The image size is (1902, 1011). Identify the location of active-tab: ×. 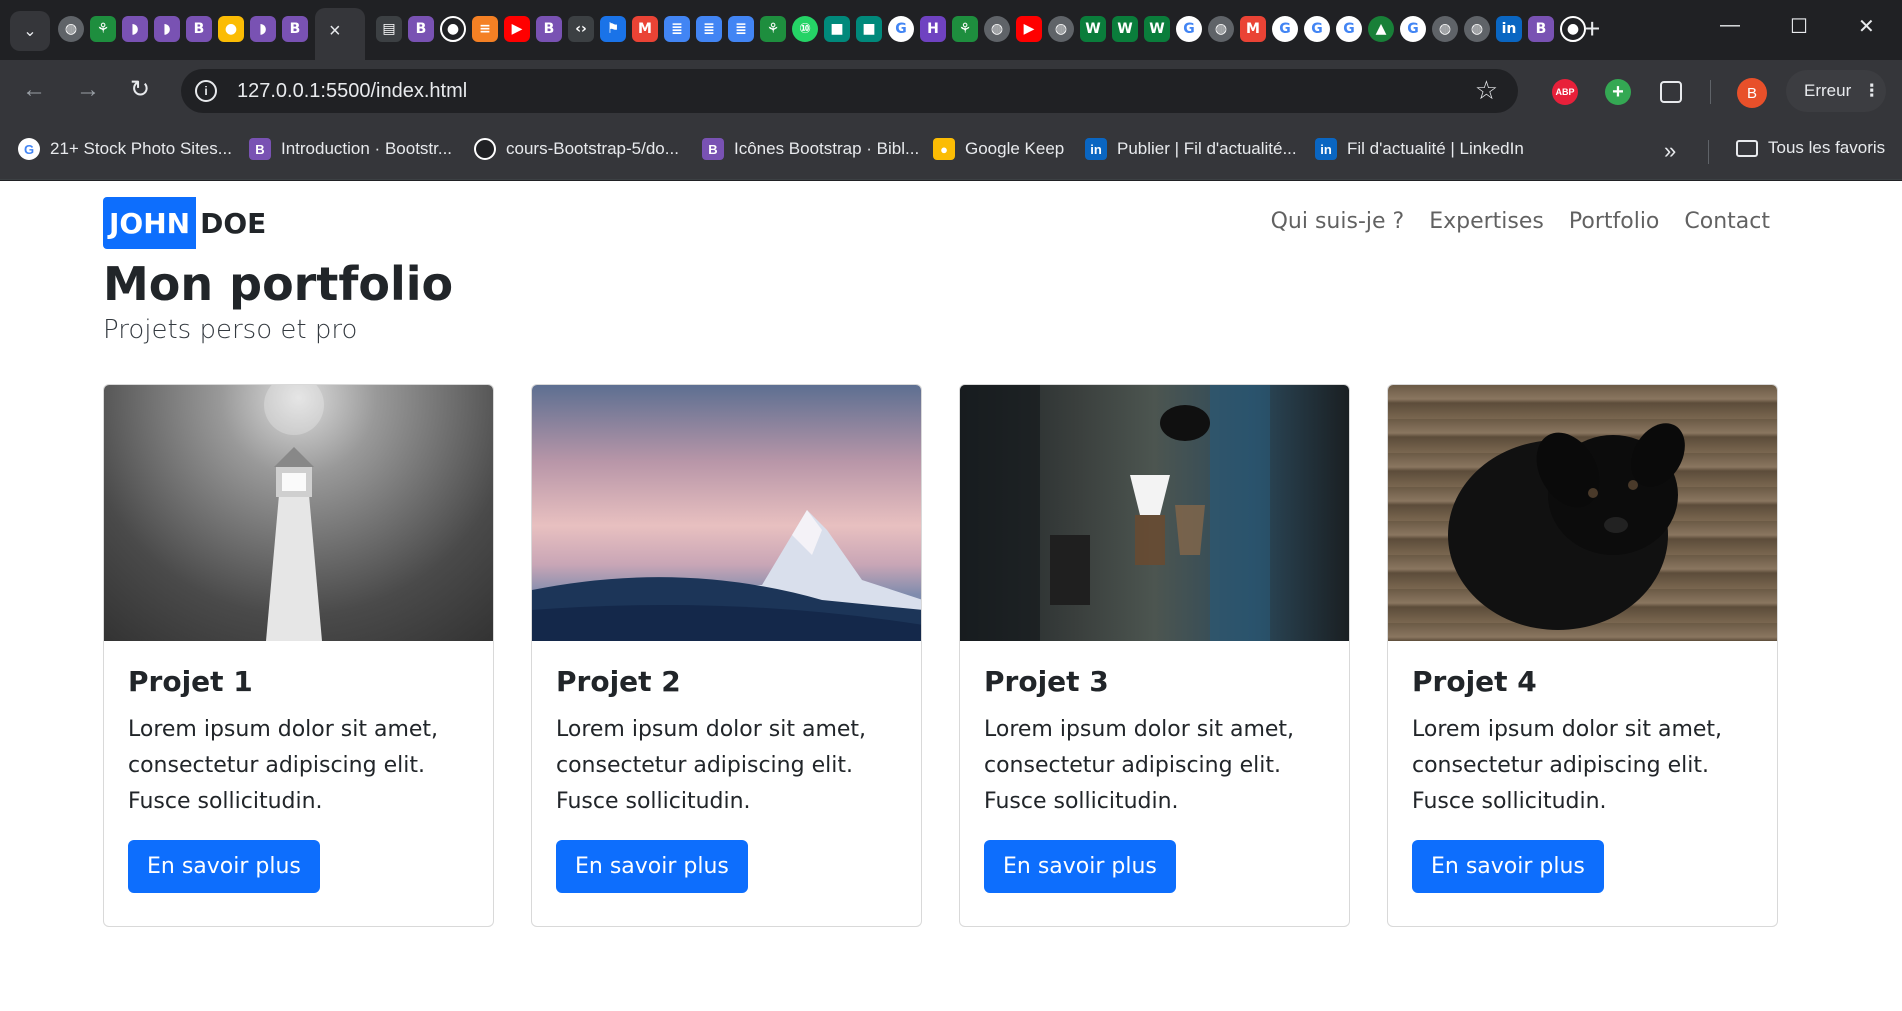
(340, 34).